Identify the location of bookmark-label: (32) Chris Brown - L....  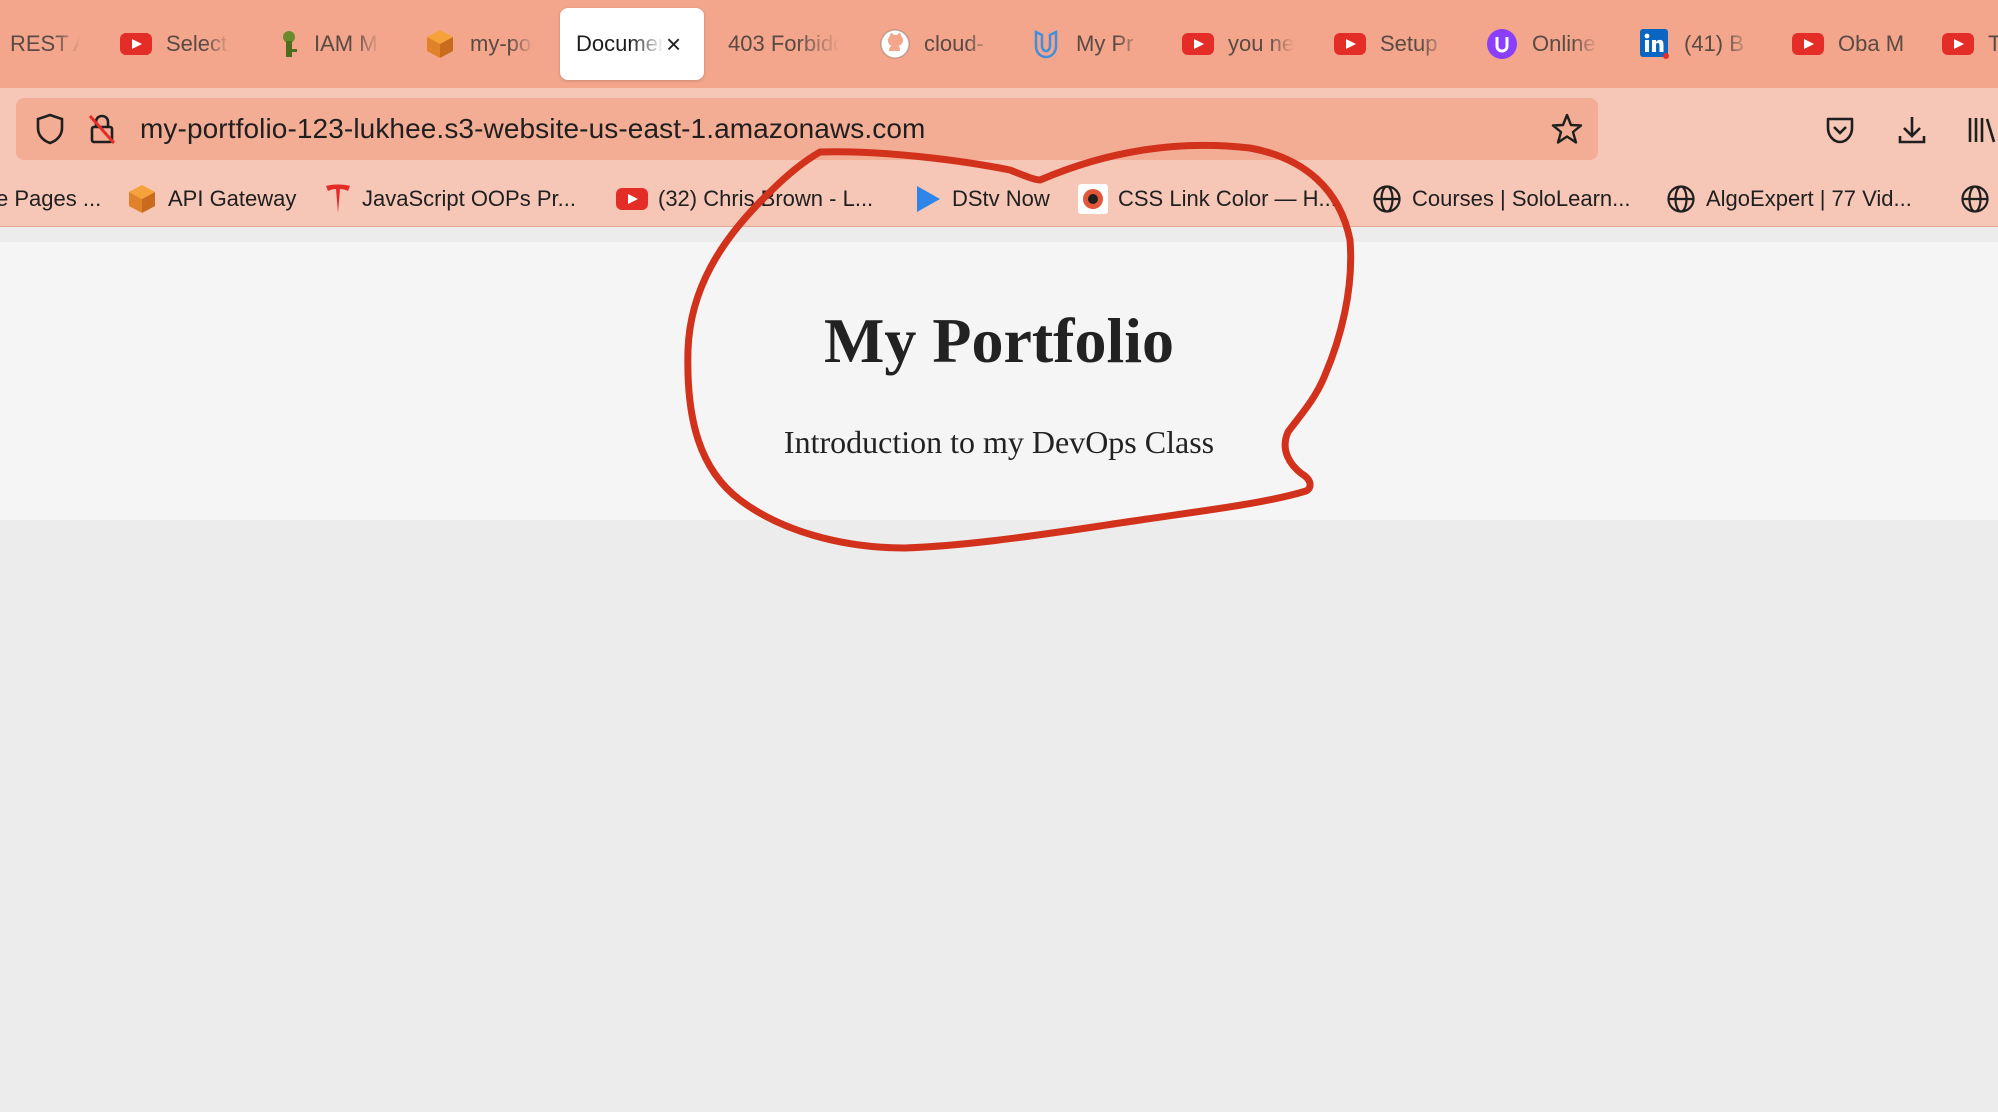
(766, 198).